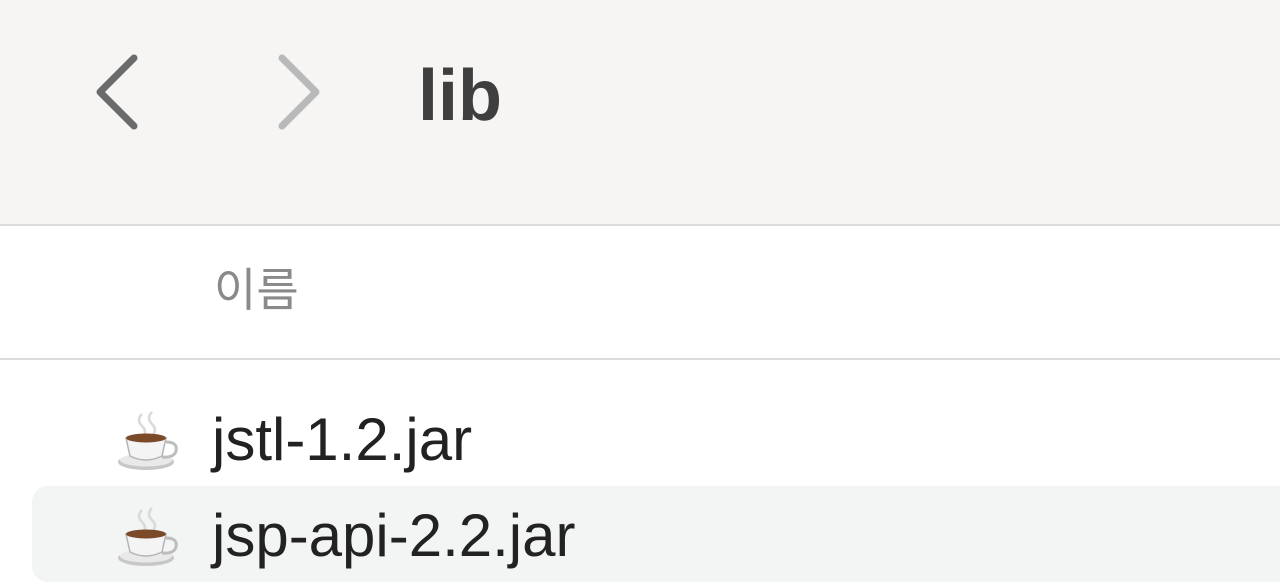 This screenshot has height=585, width=1280. What do you see at coordinates (342, 439) in the screenshot?
I see `file-name: jstl-1.2.jar` at bounding box center [342, 439].